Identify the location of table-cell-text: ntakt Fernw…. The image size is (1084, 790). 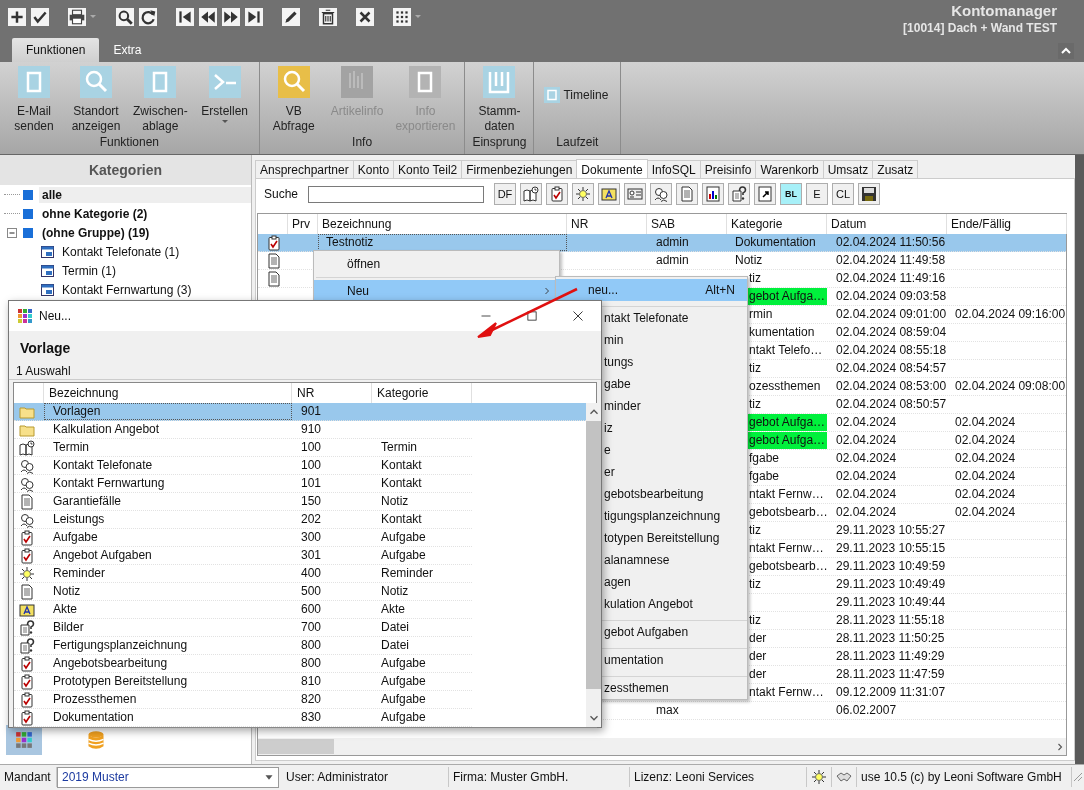
(786, 692).